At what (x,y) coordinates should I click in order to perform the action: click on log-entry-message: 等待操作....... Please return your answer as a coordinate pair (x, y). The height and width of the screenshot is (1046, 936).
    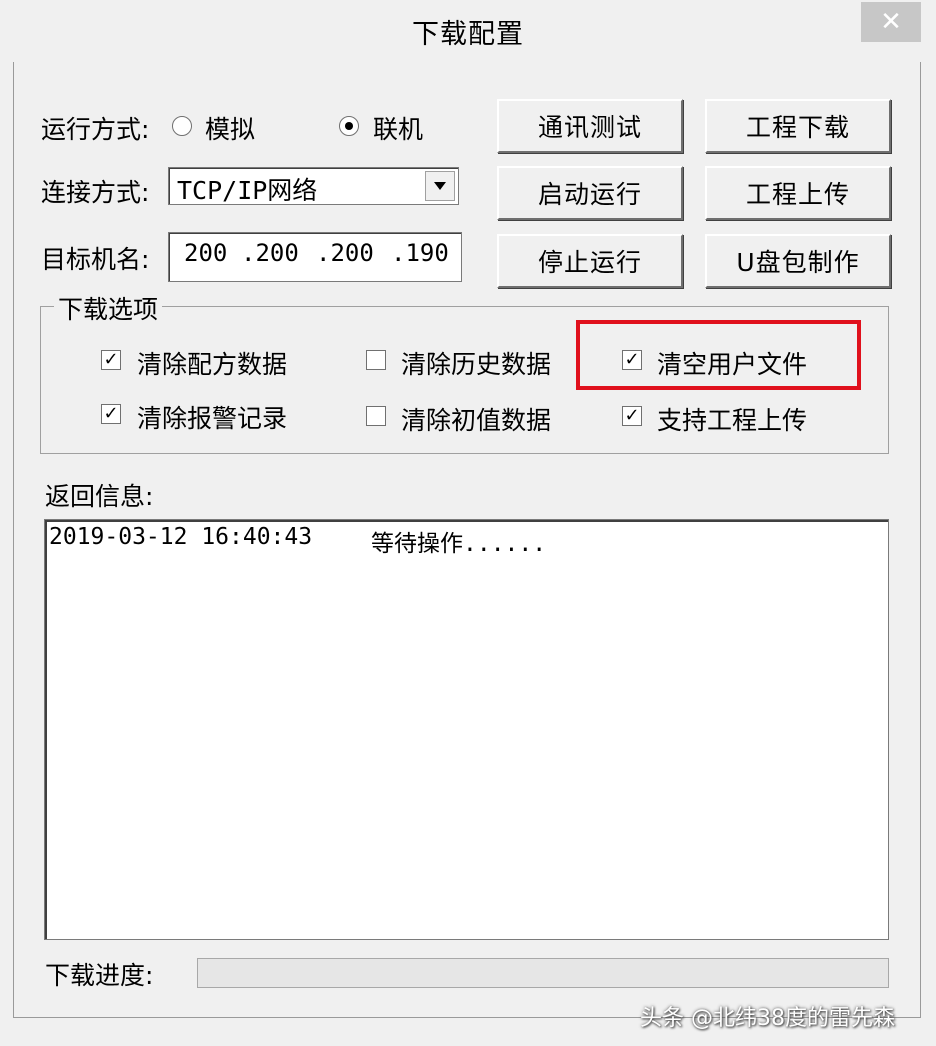
    Looking at the image, I should click on (459, 544).